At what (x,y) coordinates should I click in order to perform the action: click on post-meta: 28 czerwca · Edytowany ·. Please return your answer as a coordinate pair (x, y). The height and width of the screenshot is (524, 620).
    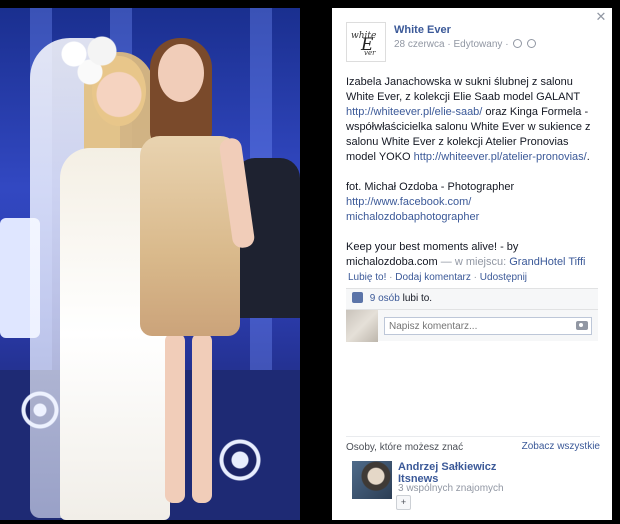
    Looking at the image, I should click on (465, 44).